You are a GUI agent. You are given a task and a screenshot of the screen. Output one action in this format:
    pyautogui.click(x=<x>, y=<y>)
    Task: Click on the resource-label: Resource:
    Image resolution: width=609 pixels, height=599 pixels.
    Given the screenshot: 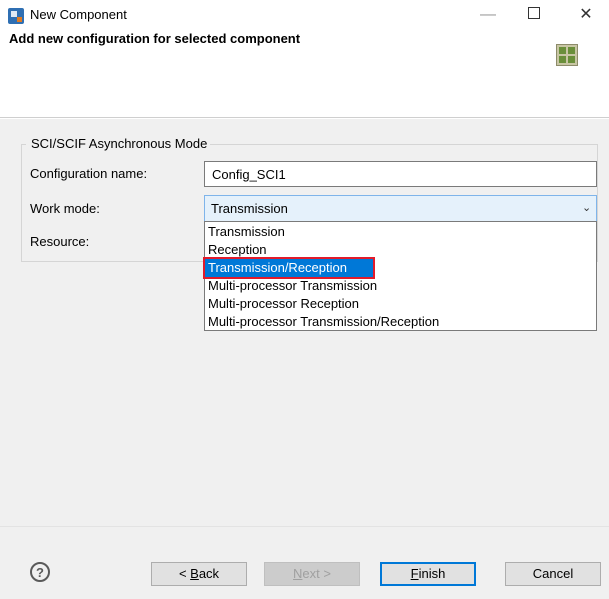 What is the action you would take?
    pyautogui.click(x=60, y=241)
    